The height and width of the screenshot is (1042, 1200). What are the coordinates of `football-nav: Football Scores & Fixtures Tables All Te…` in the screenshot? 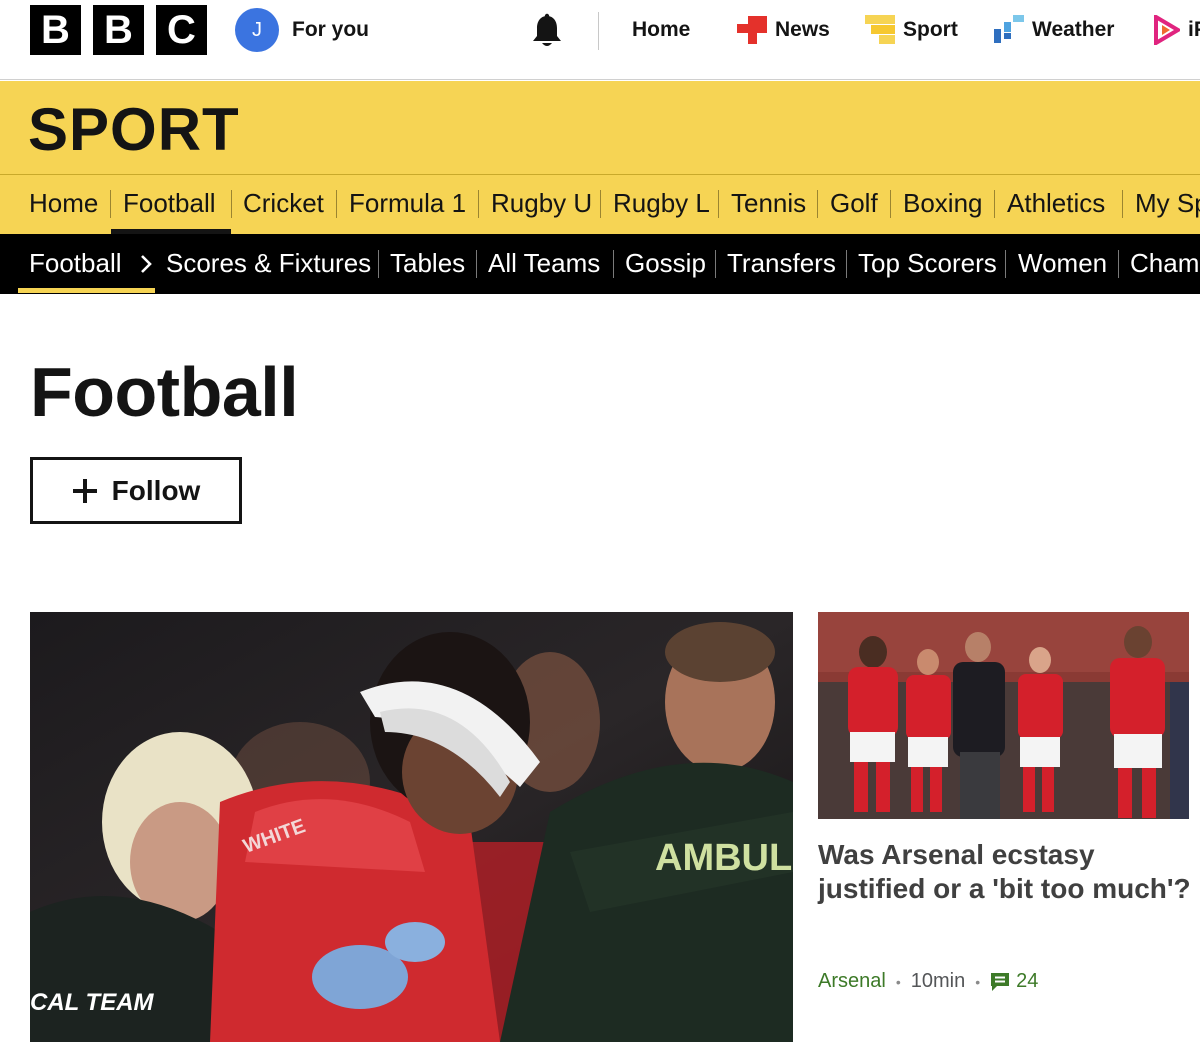 It's located at (600, 264).